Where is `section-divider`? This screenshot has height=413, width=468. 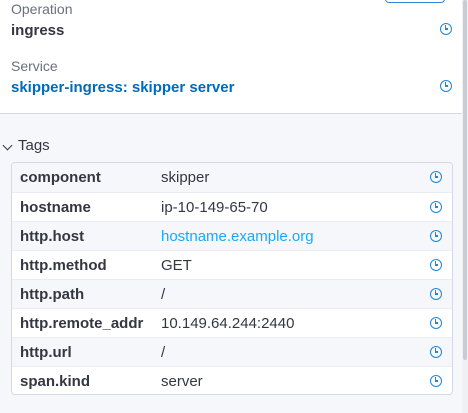 section-divider is located at coordinates (231, 113).